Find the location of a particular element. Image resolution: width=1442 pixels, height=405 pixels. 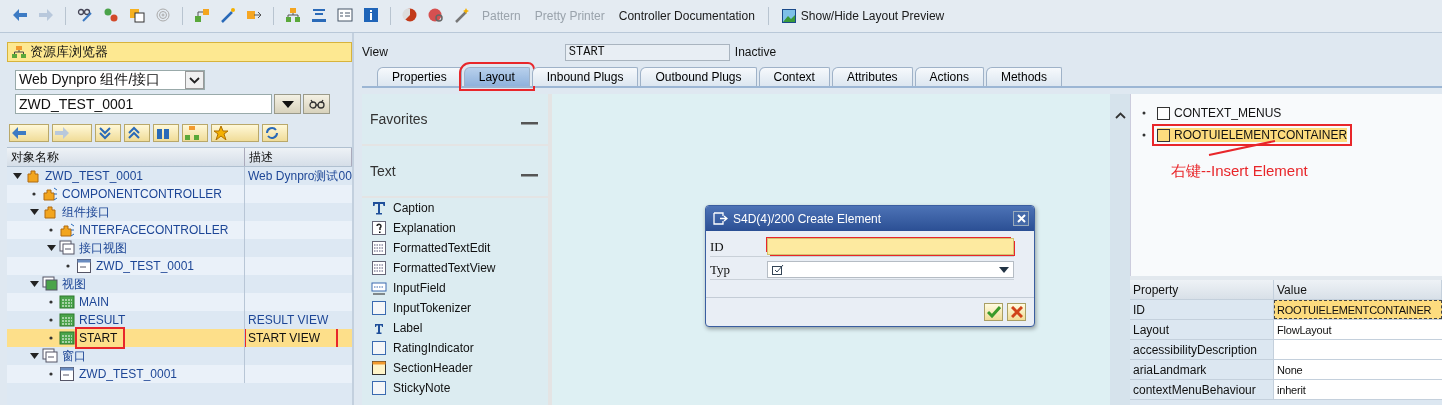

tab: Inbound Plugs is located at coordinates (585, 76).